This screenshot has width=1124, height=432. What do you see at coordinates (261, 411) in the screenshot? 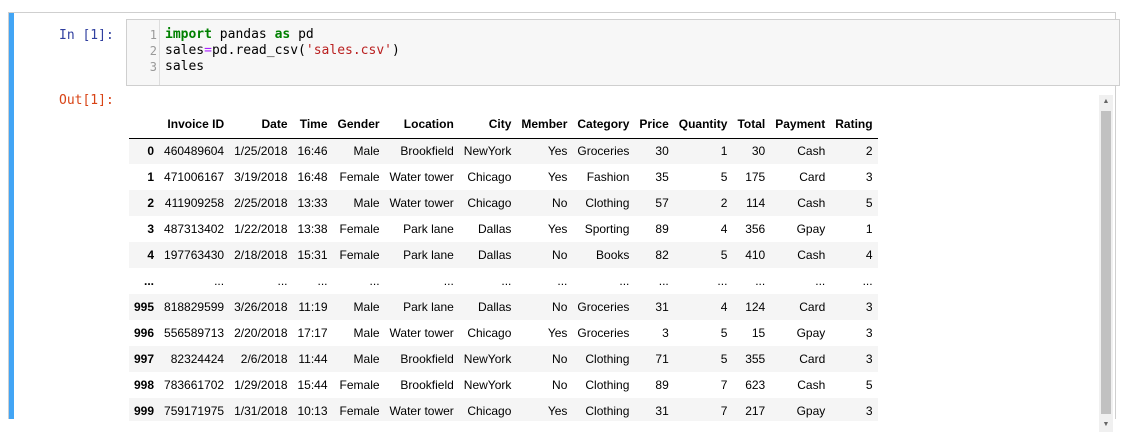
I see `table-cell: 1/31/2018` at bounding box center [261, 411].